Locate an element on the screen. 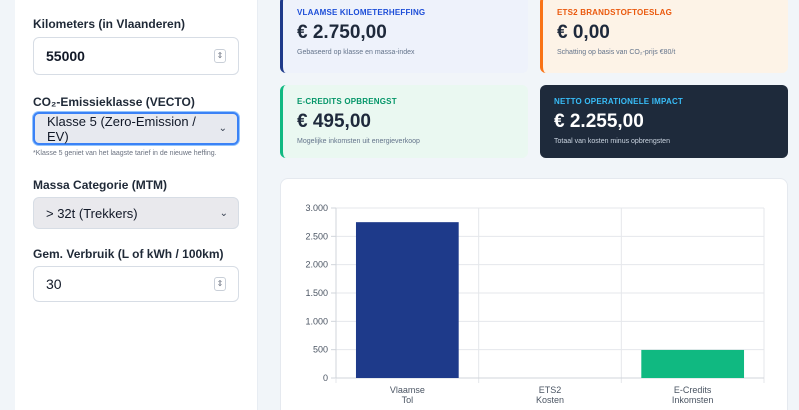  x-tick-label: ETS2 is located at coordinates (550, 390).